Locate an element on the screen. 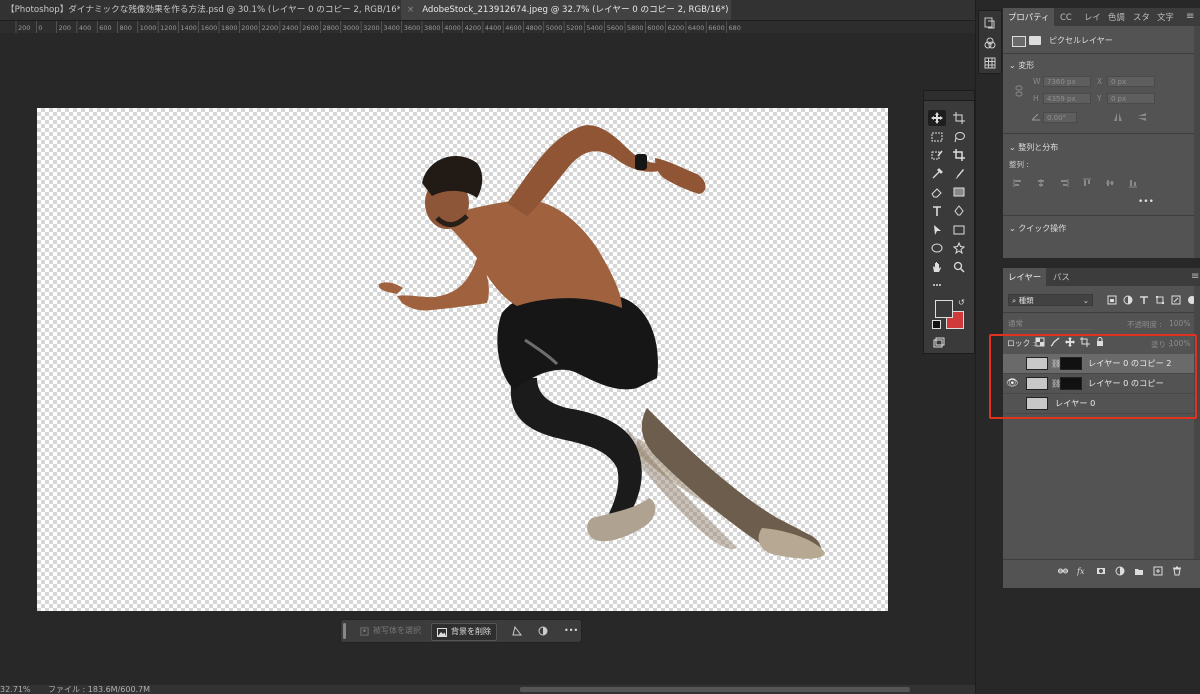 Image resolution: width=1200 pixels, height=694 pixels. history-icon is located at coordinates (990, 24).